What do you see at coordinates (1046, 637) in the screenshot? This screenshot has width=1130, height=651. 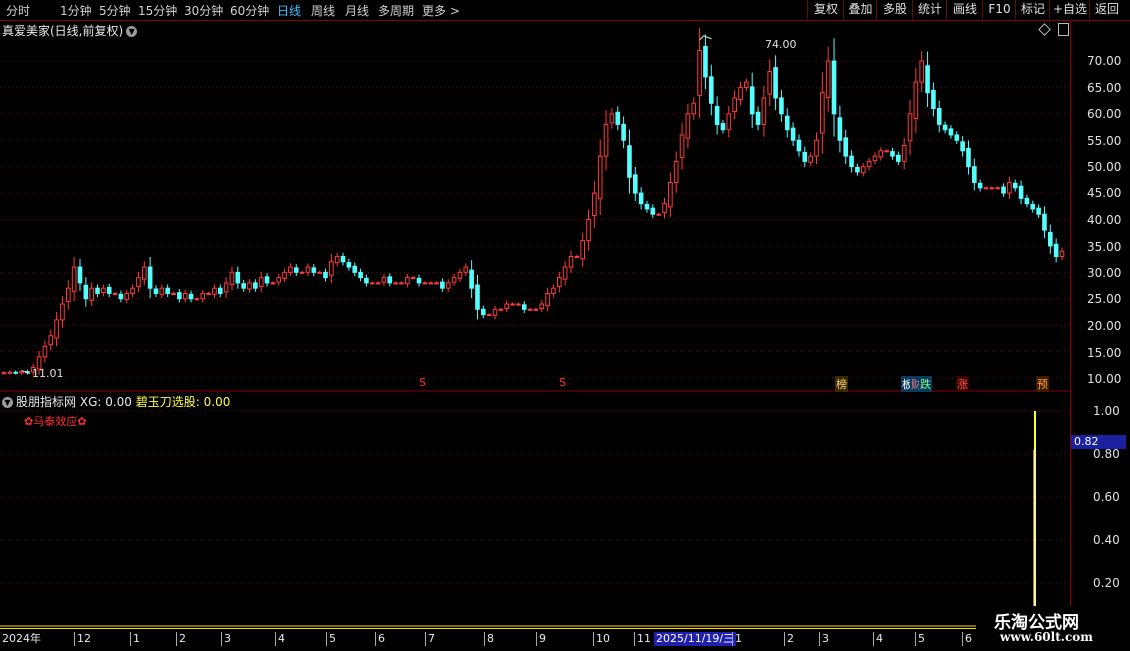 I see `watermark-url: www.60lt.com` at bounding box center [1046, 637].